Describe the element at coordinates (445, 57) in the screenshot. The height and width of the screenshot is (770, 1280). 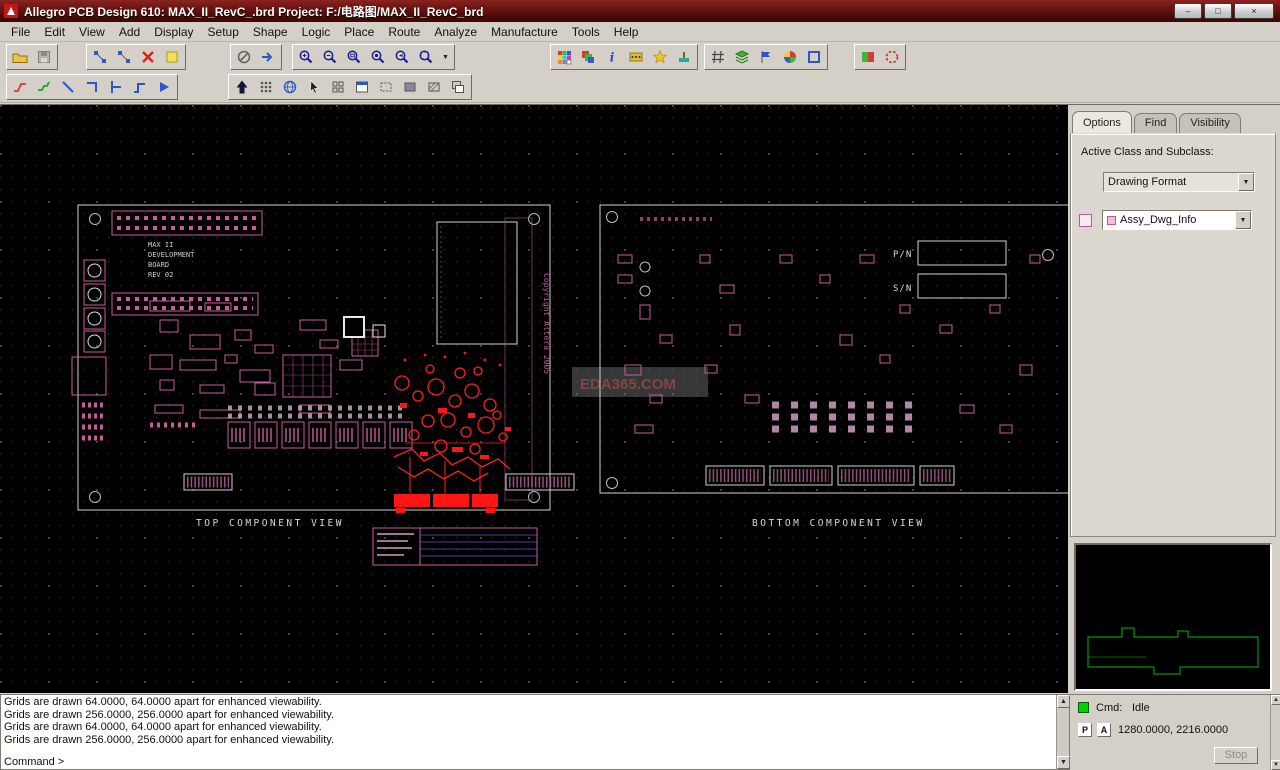
I see `zoom-dropdown-icon: ▼` at that location.